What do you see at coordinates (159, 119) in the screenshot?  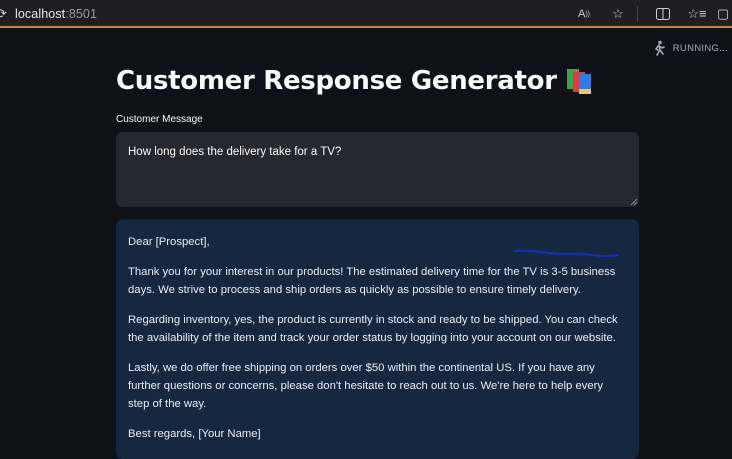 I see `input-label: Customer Message` at bounding box center [159, 119].